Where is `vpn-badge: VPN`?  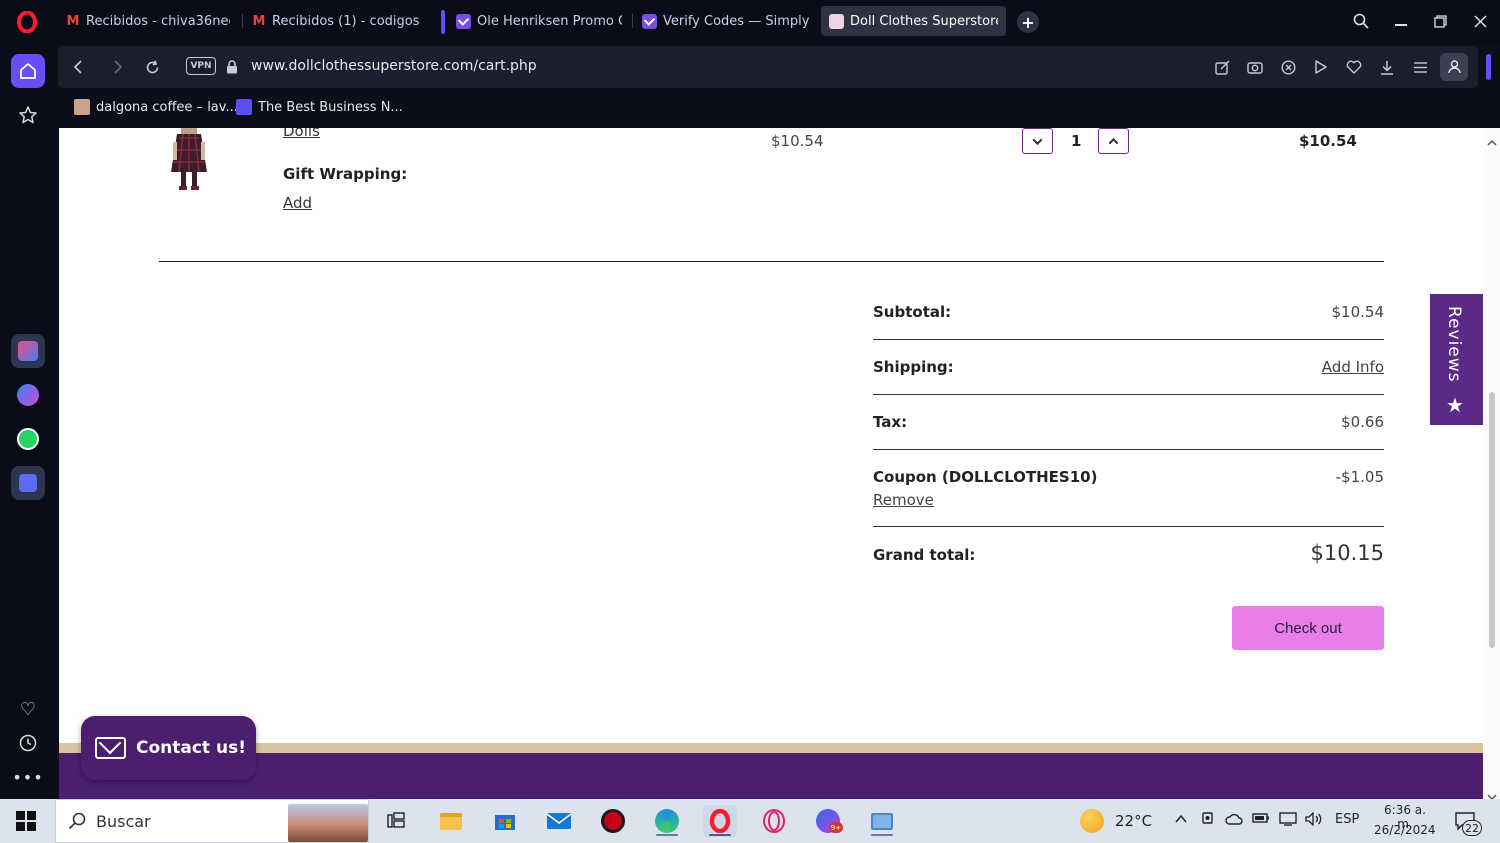
vpn-badge: VPN is located at coordinates (201, 66).